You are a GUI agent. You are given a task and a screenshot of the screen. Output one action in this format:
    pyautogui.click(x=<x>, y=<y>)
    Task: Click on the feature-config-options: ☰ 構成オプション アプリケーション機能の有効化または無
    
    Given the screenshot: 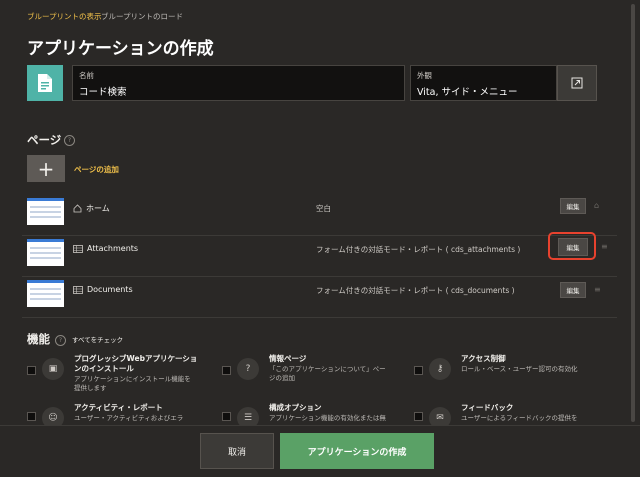 What is the action you would take?
    pyautogui.click(x=317, y=416)
    